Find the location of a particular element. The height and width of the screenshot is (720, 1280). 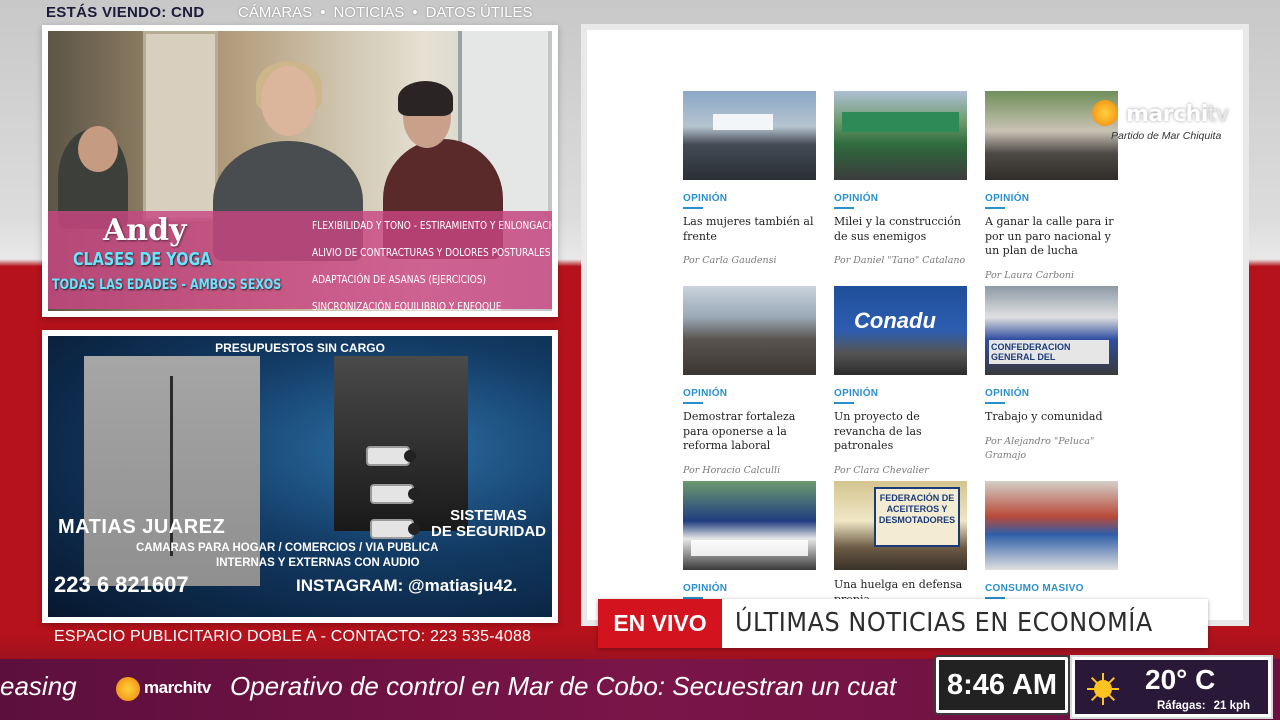

top-nav: CÁMARAS • NOTICIAS • DATOS ÚTILES is located at coordinates (385, 12).